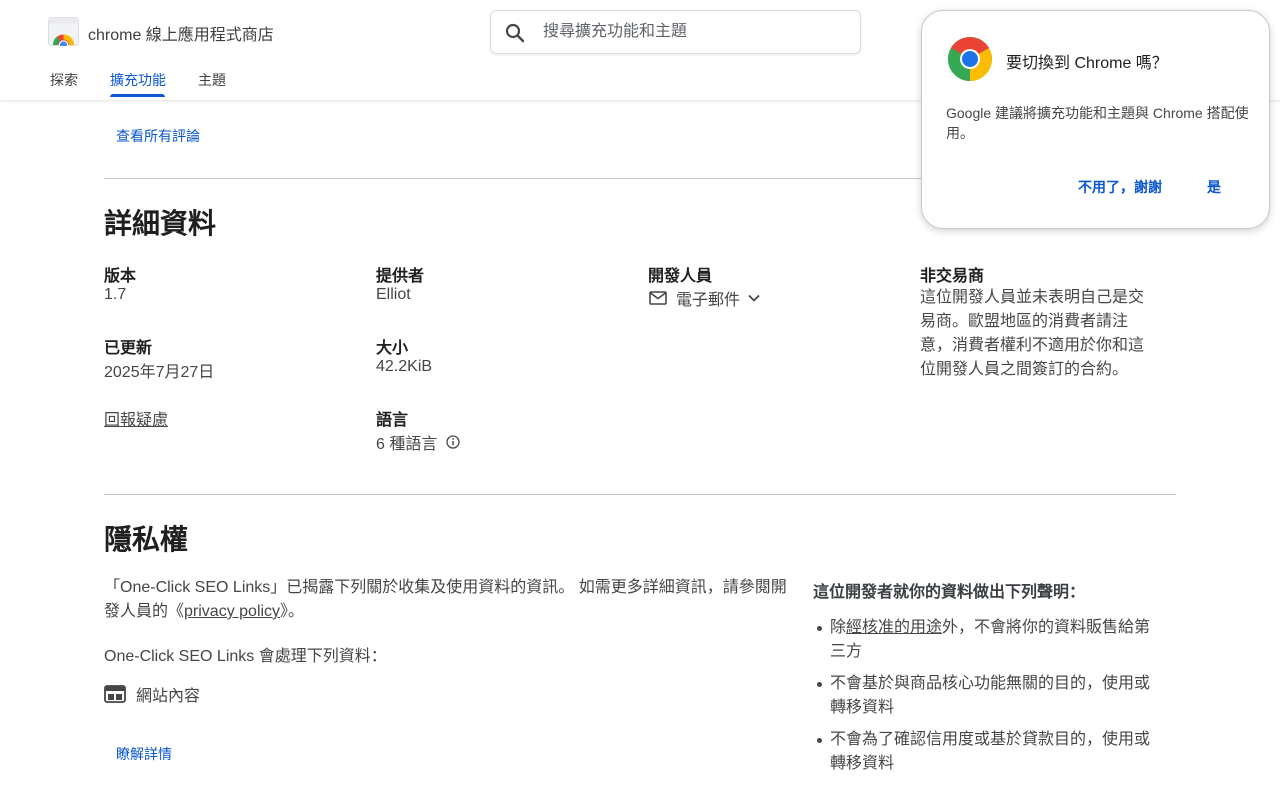  Describe the element at coordinates (168, 696) in the screenshot. I see `data-type-label: 網站內容` at that location.